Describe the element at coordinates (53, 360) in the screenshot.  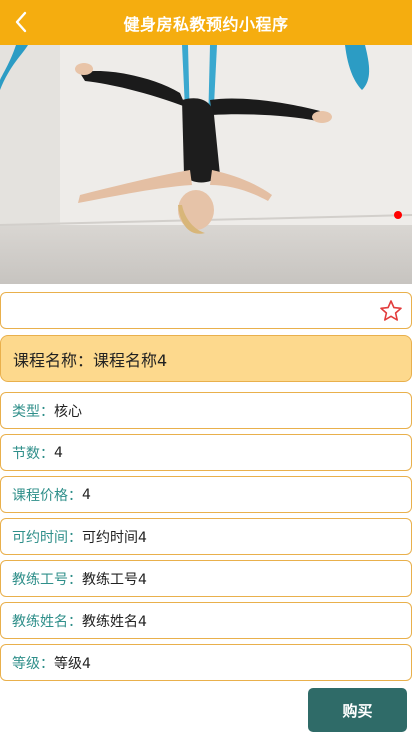
I see `course-name-label: 课程名称：` at that location.